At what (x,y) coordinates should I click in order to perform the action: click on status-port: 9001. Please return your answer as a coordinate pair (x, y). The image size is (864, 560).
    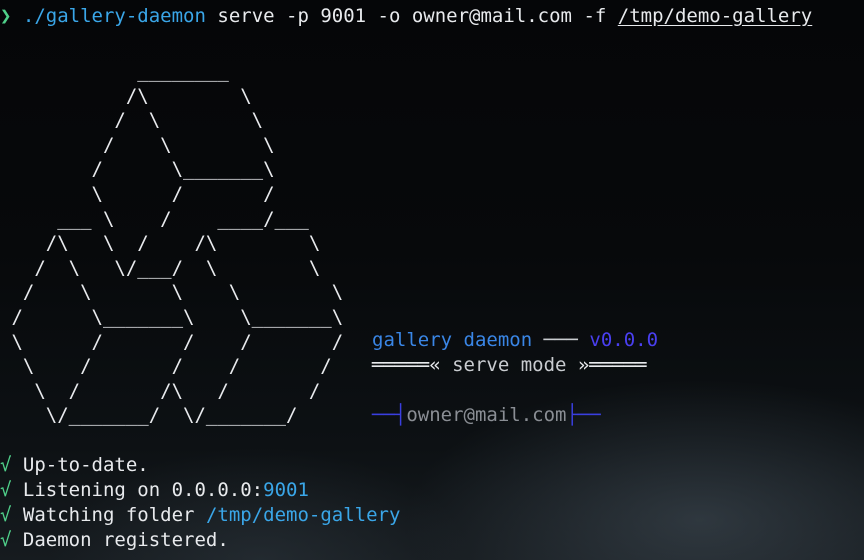
    Looking at the image, I should click on (286, 490).